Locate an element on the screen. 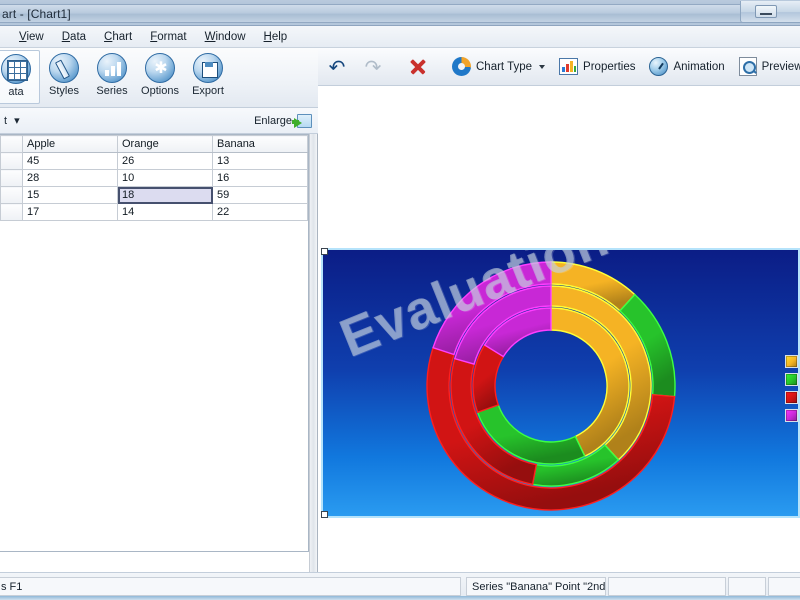  grid-cell: 17 is located at coordinates (70, 212).